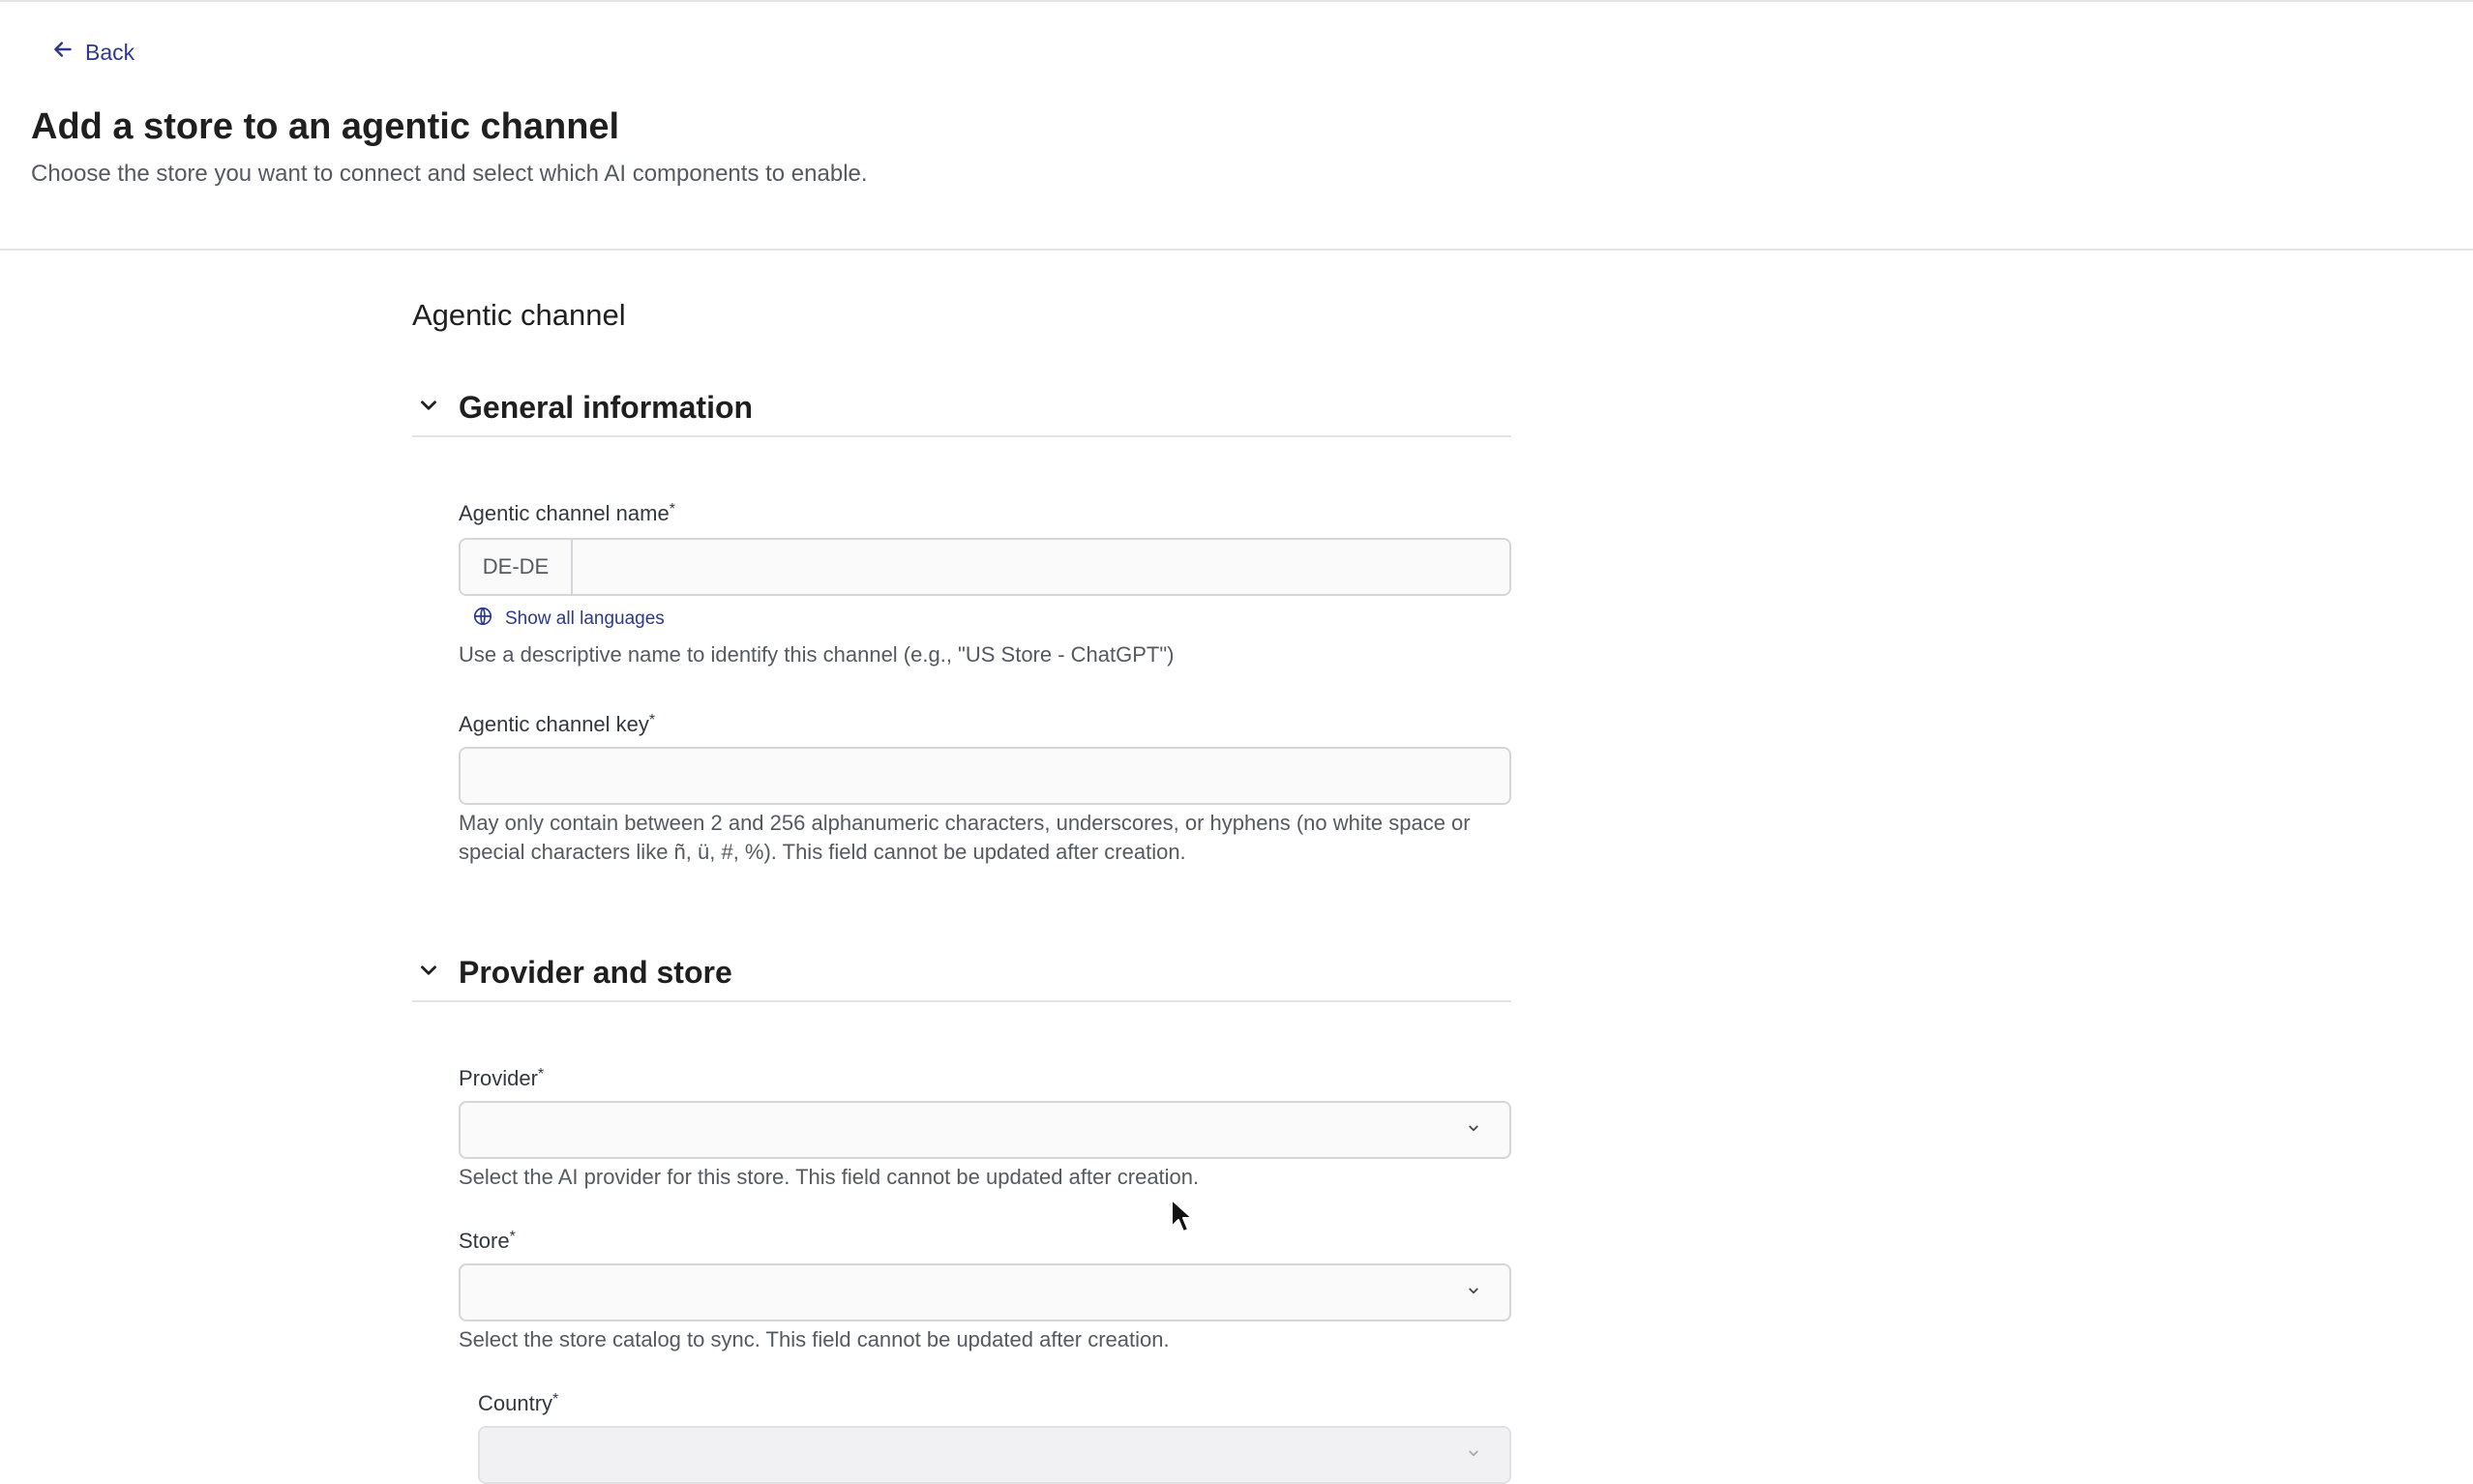 The width and height of the screenshot is (2473, 1484). Describe the element at coordinates (567, 513) in the screenshot. I see `channel-name-label: Agentic channel name*` at that location.